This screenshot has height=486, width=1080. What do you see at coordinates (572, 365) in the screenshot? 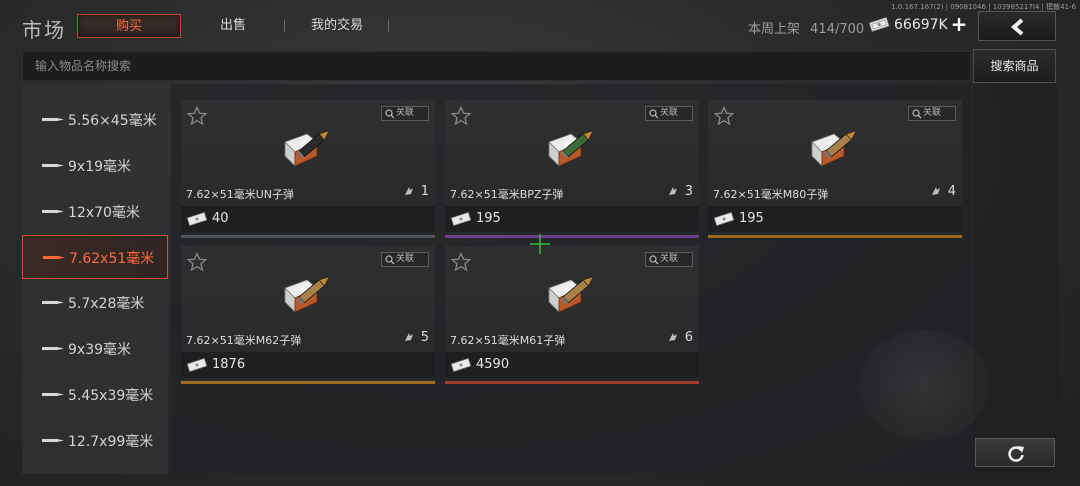
I see `price-bar: 4590` at bounding box center [572, 365].